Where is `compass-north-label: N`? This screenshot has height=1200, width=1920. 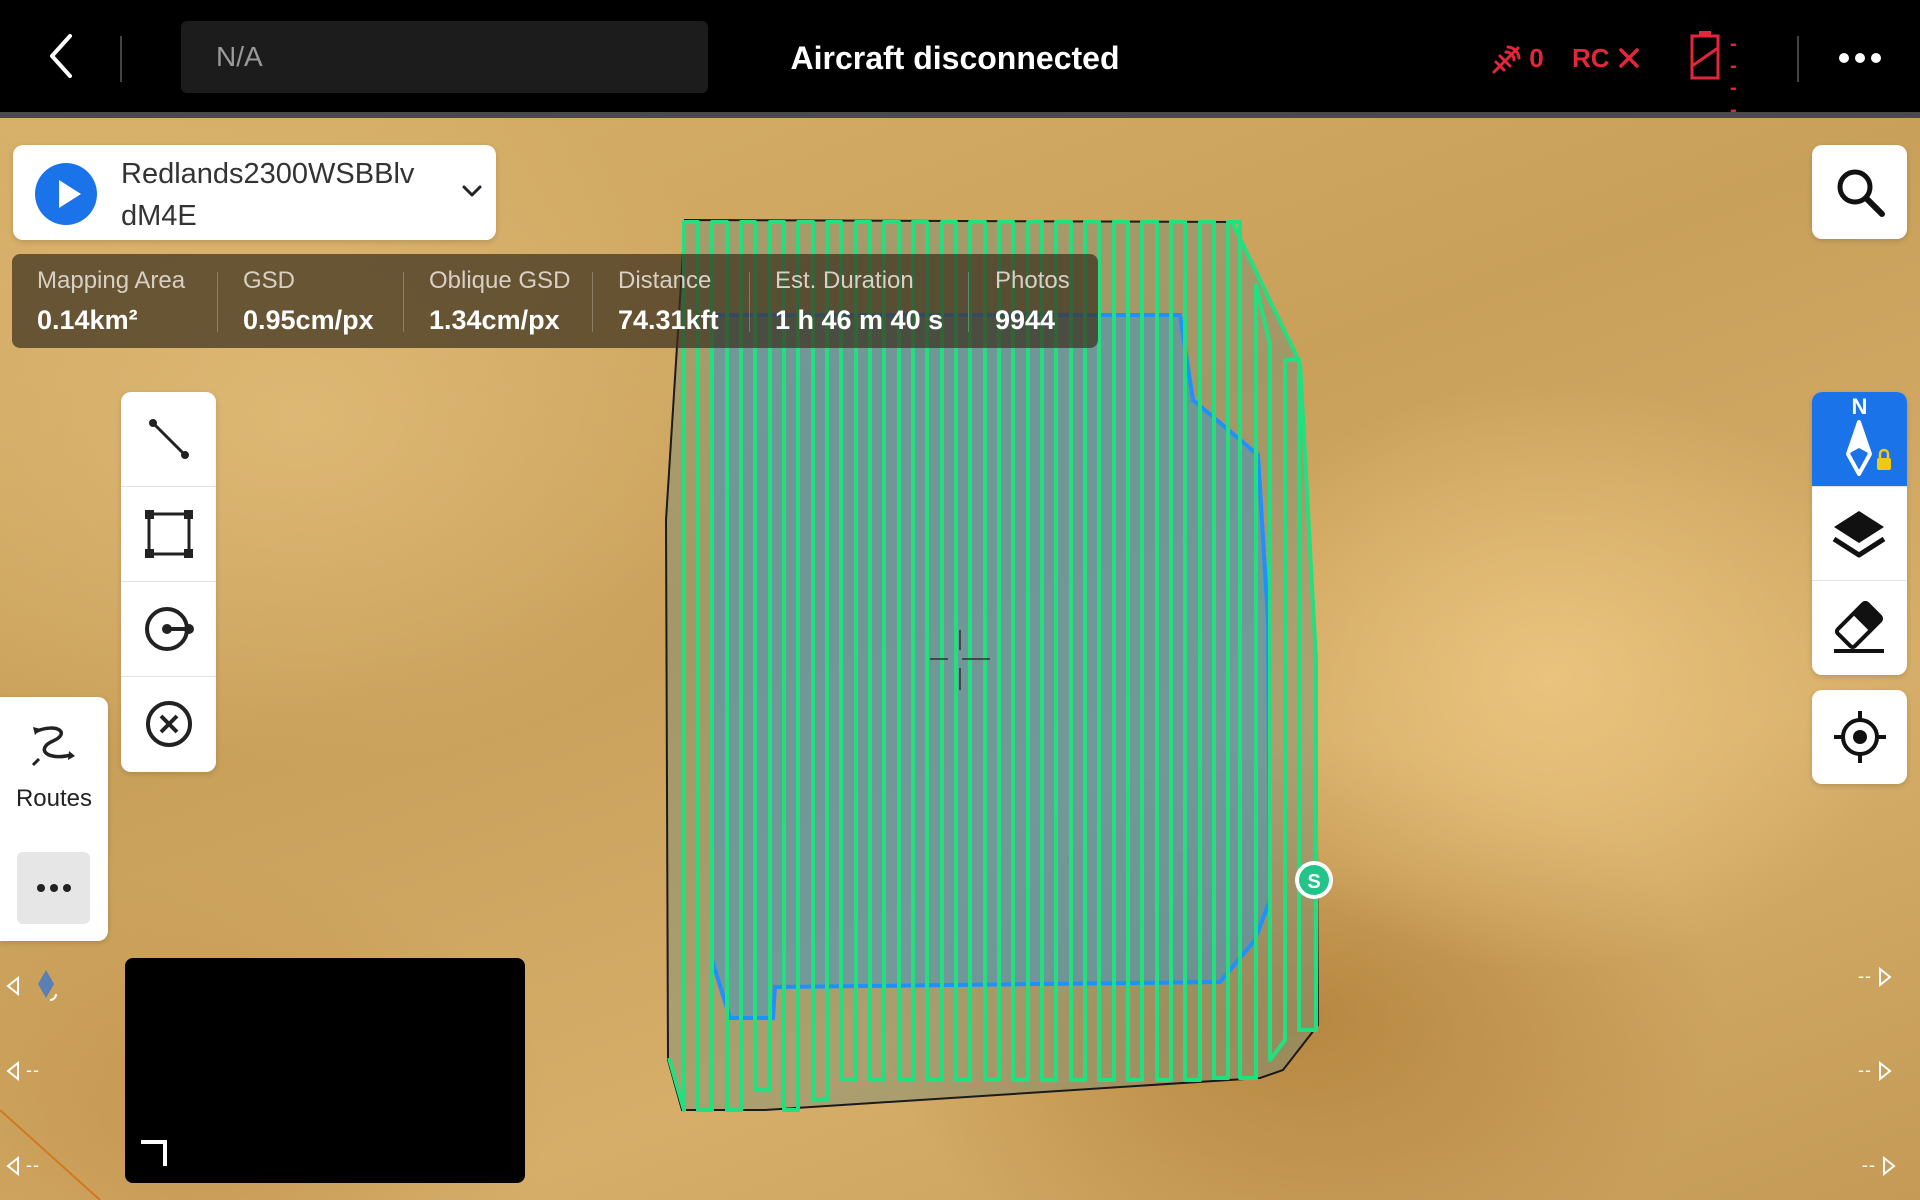
compass-north-label: N is located at coordinates (1859, 406).